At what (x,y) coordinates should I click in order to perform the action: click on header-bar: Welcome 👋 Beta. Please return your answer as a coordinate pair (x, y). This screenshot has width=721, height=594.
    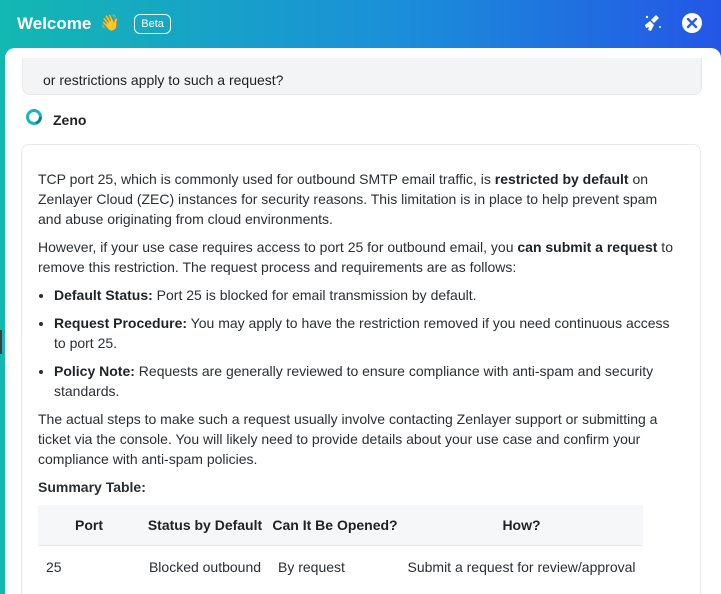
    Looking at the image, I should click on (360, 24).